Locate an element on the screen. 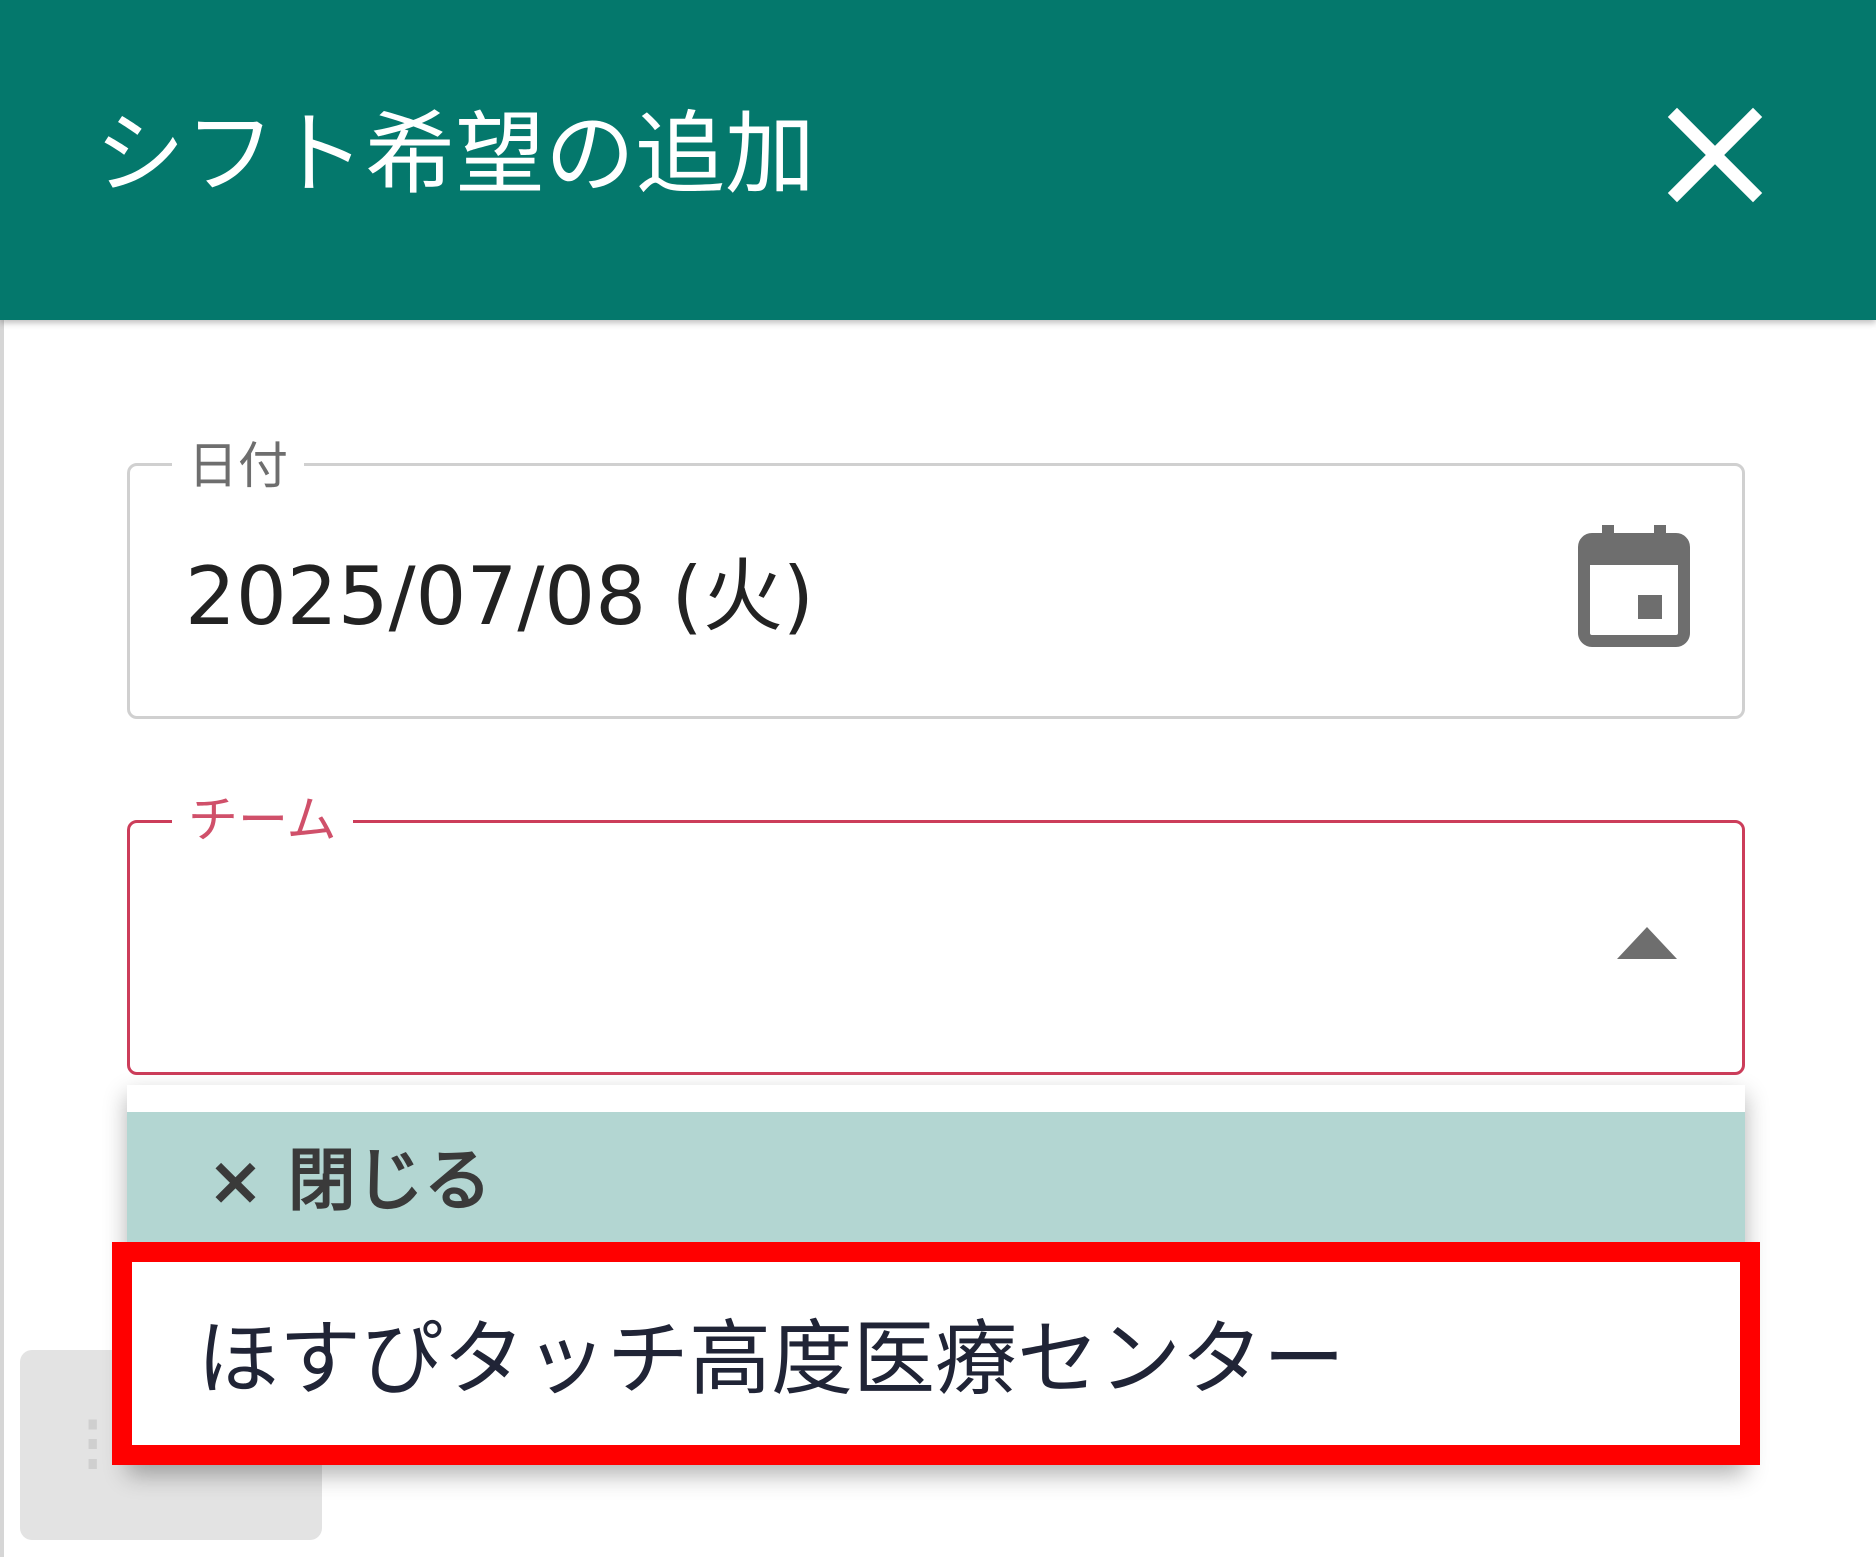 The width and height of the screenshot is (1876, 1557). date-field-value: 2025/07/08 (火) is located at coordinates (499, 597).